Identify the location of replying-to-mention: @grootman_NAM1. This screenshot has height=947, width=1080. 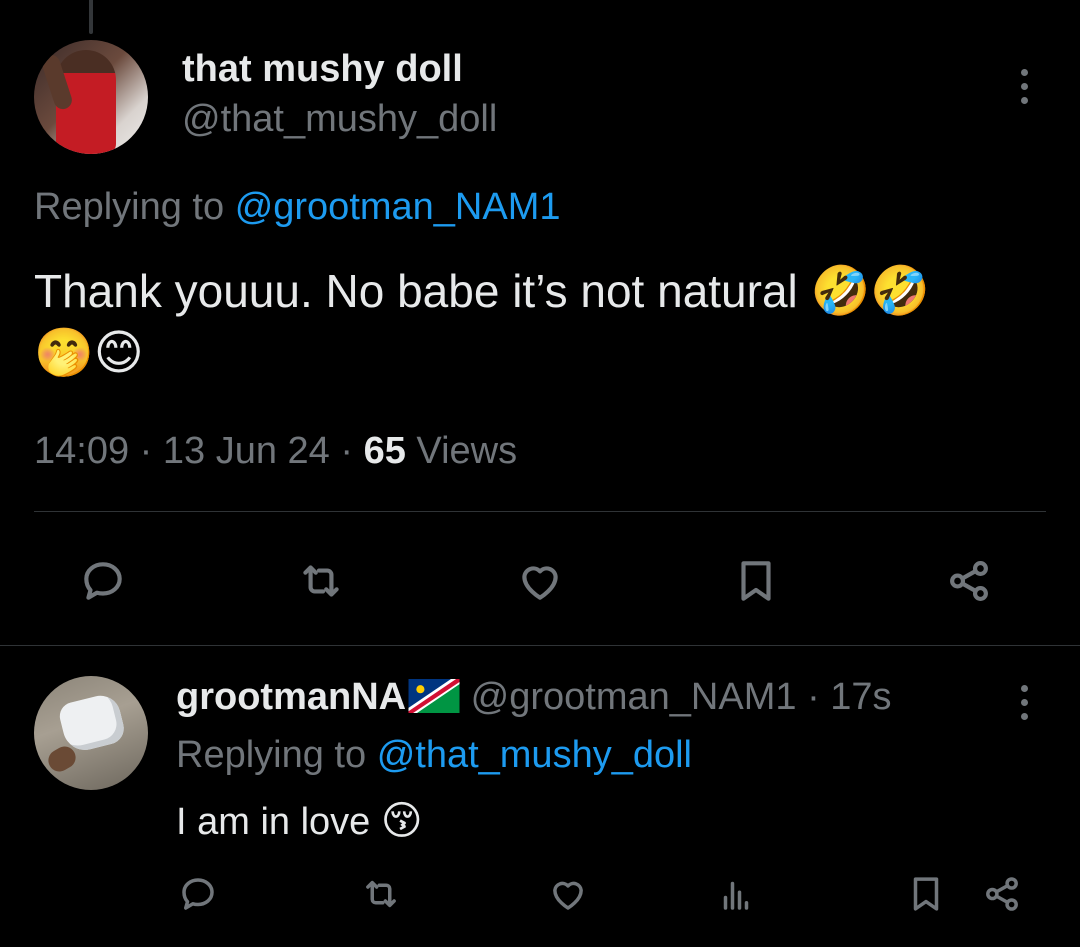
(398, 207).